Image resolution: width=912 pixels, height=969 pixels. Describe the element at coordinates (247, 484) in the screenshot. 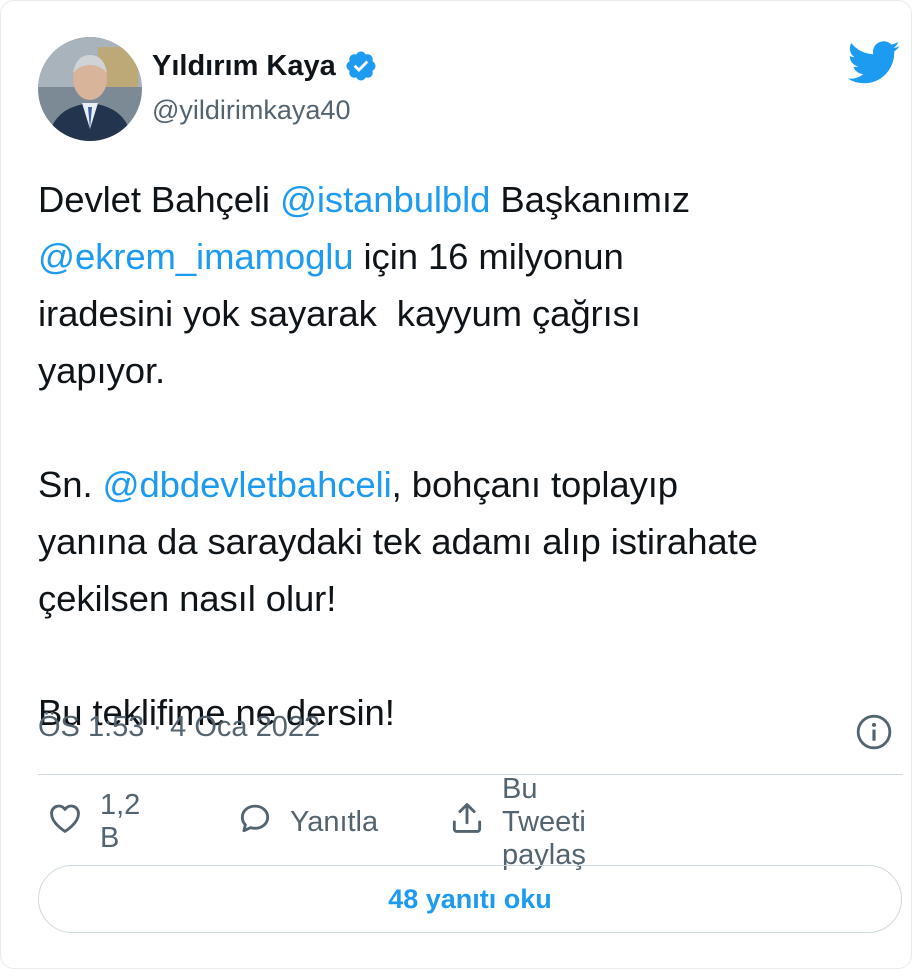

I see `mention-link: @dbdevletbahceli` at that location.